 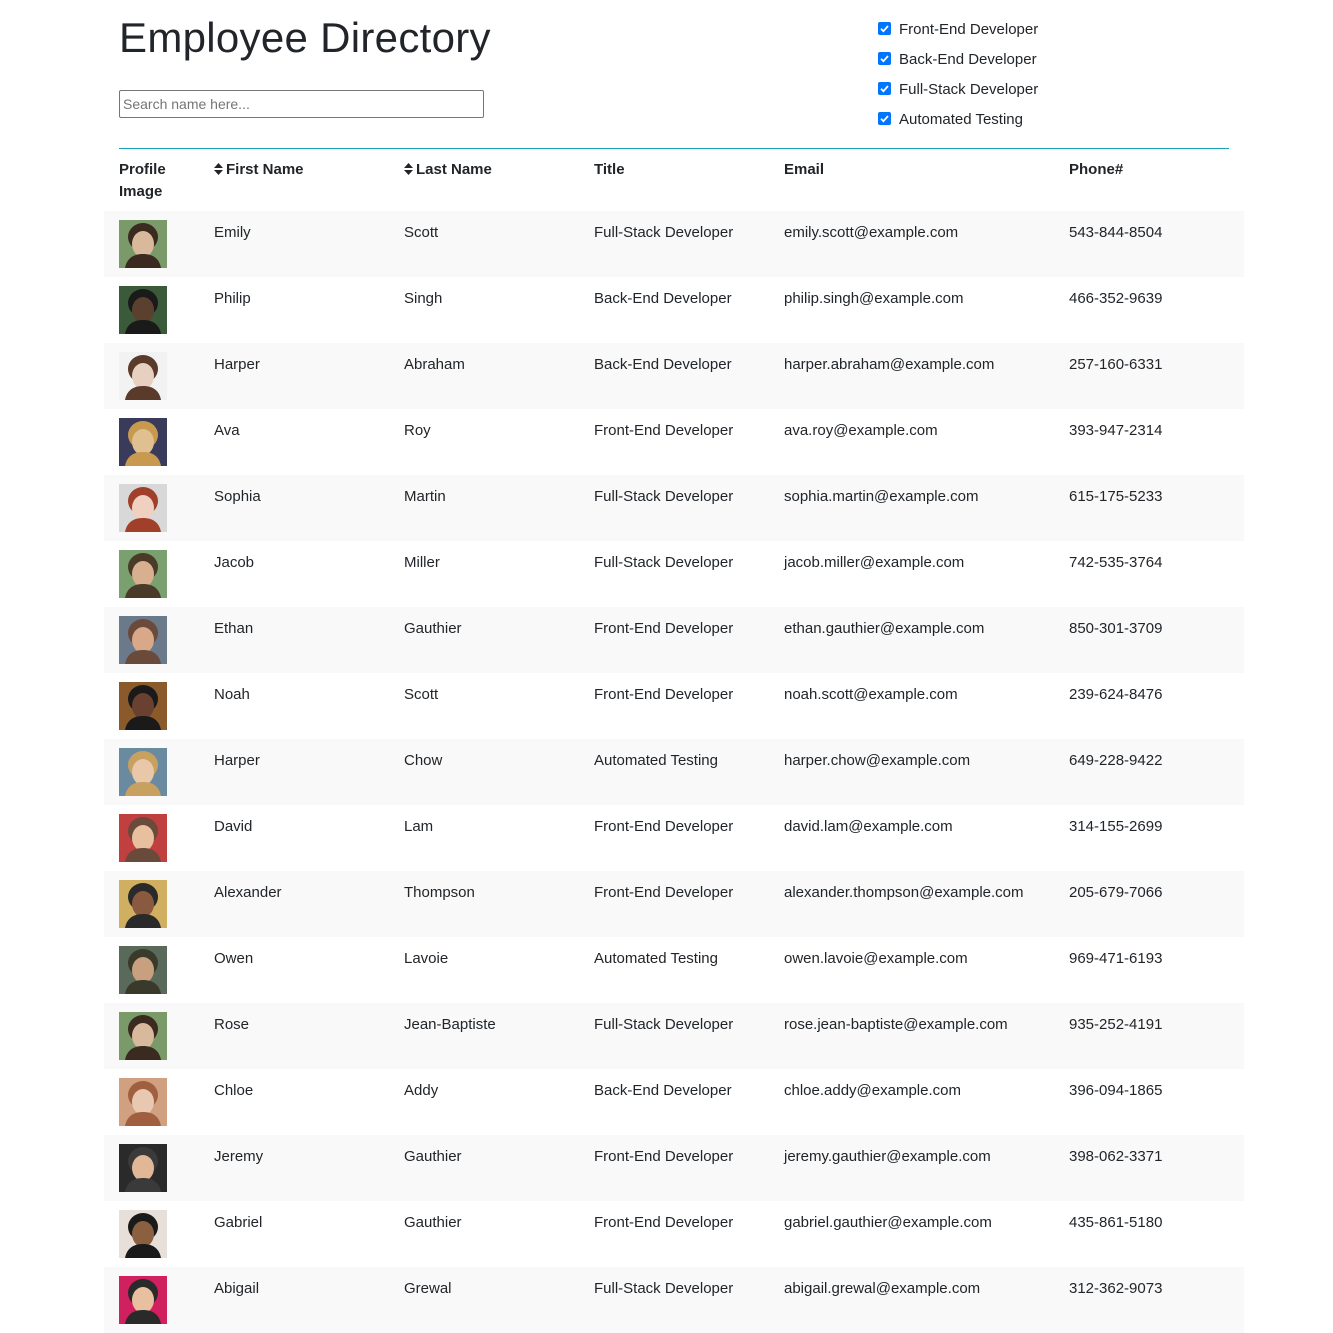 I want to click on cell-phone: 466-352-9639, so click(x=1116, y=298).